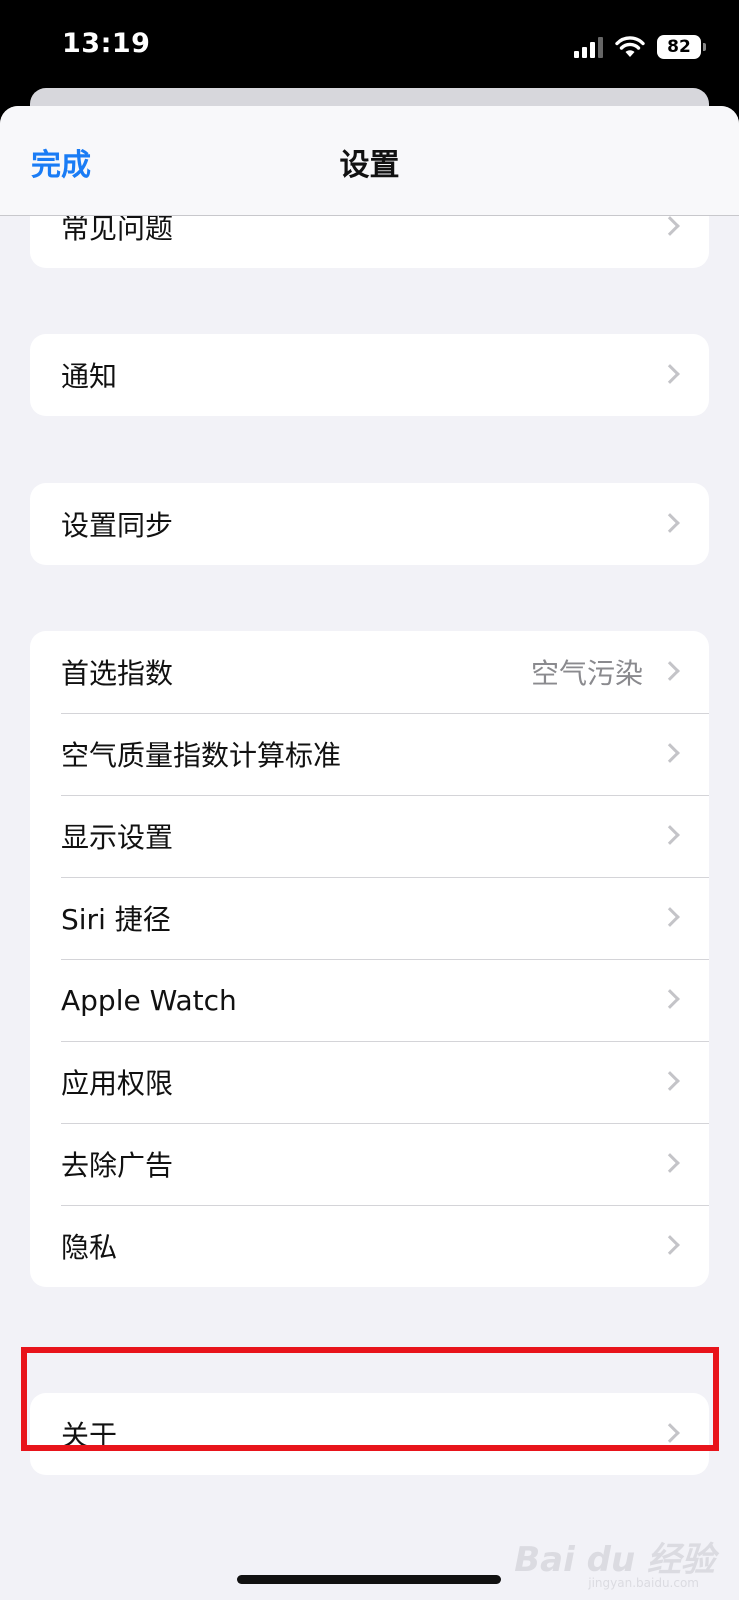 The height and width of the screenshot is (1600, 739). Describe the element at coordinates (369, 1164) in the screenshot. I see `settings-item-remove-ads: 去除广告` at that location.